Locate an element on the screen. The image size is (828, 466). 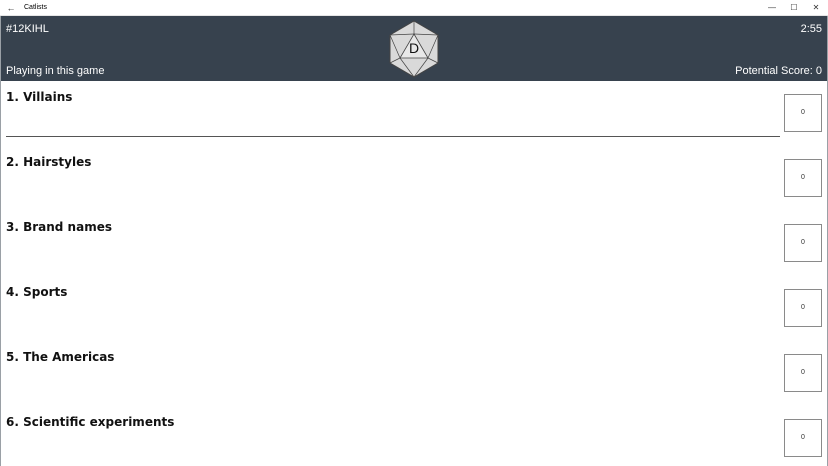
category-row: 6. Scientific experiments 0 is located at coordinates (414, 436).